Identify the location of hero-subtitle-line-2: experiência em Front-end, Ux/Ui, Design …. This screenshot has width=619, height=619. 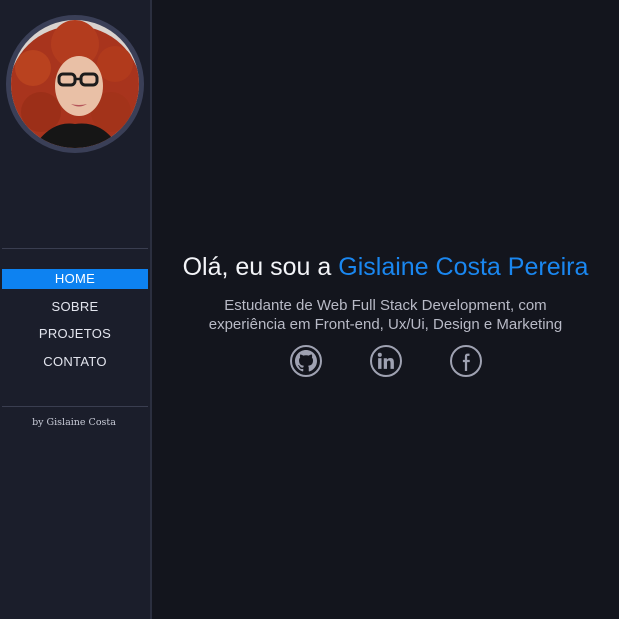
(385, 324).